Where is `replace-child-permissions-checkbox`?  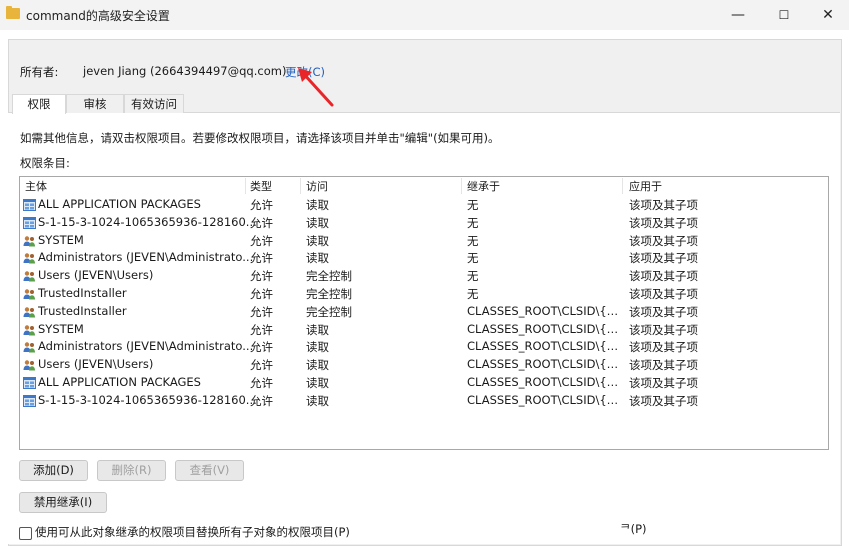 replace-child-permissions-checkbox is located at coordinates (25, 533).